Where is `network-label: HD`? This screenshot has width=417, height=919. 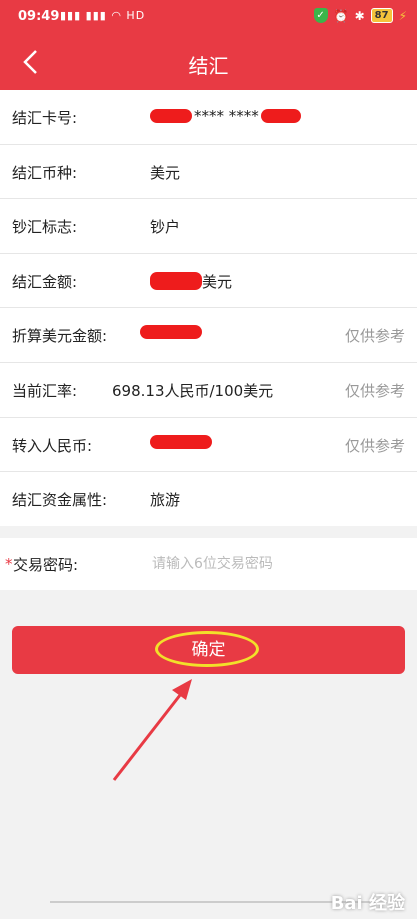 network-label: HD is located at coordinates (136, 15).